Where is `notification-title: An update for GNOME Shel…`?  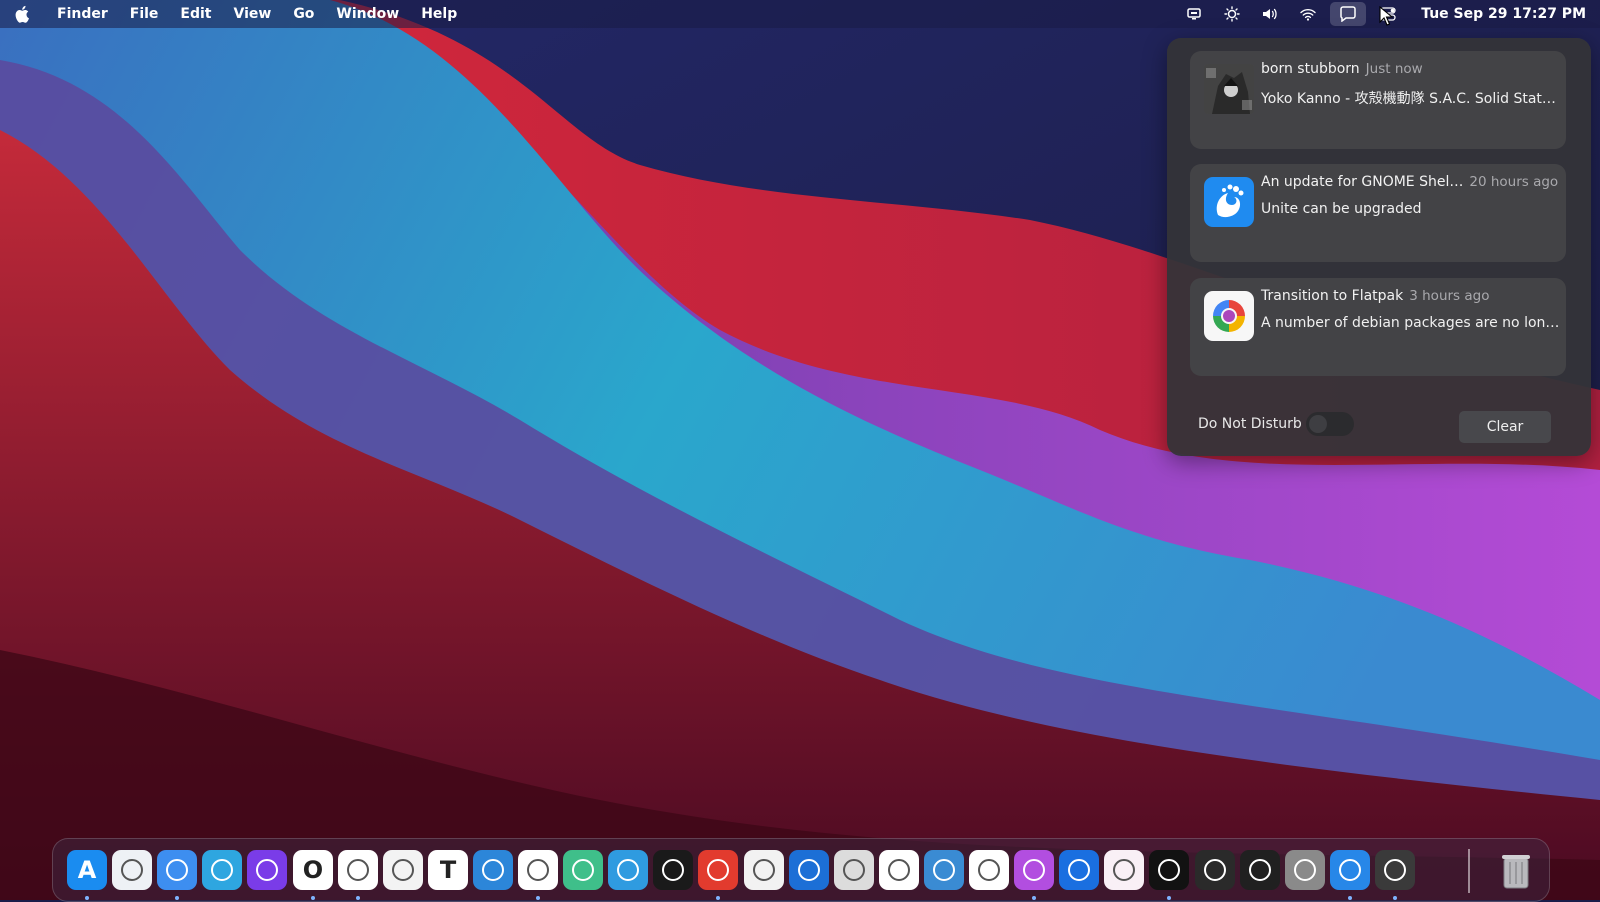
notification-title: An update for GNOME Shel… is located at coordinates (1362, 182).